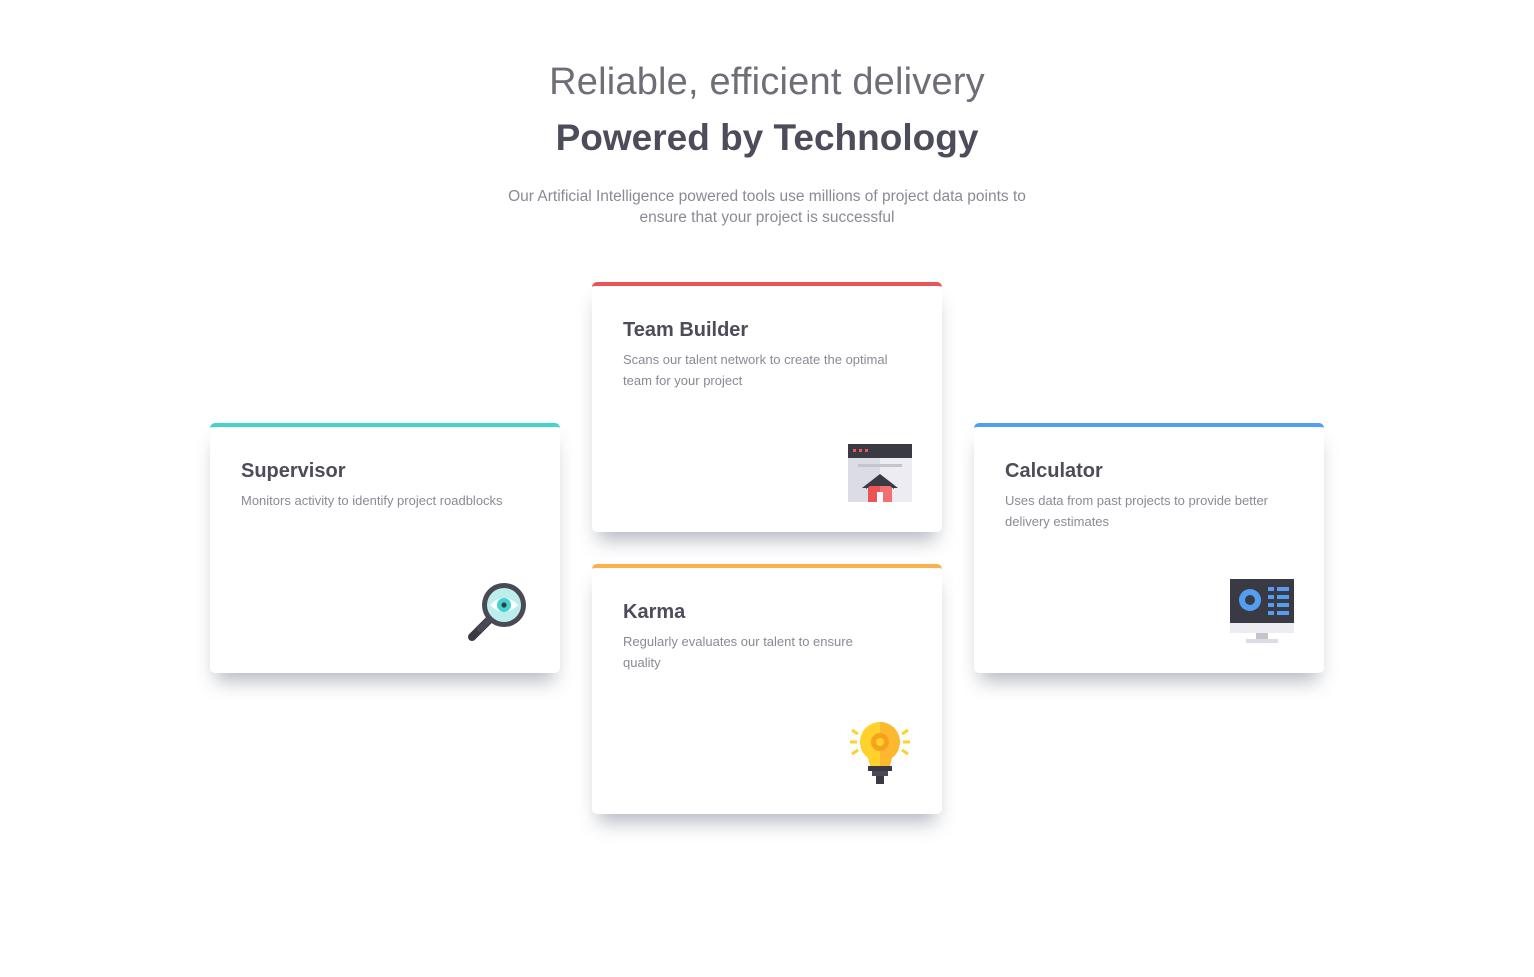 The height and width of the screenshot is (977, 1534). What do you see at coordinates (1262, 611) in the screenshot?
I see `monitor-chart-icon` at bounding box center [1262, 611].